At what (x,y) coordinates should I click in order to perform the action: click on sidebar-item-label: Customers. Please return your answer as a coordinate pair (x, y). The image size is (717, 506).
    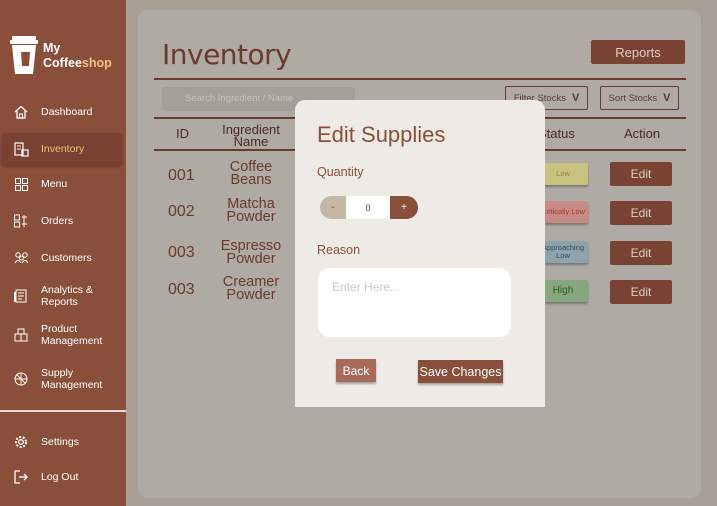
    Looking at the image, I should click on (66, 258).